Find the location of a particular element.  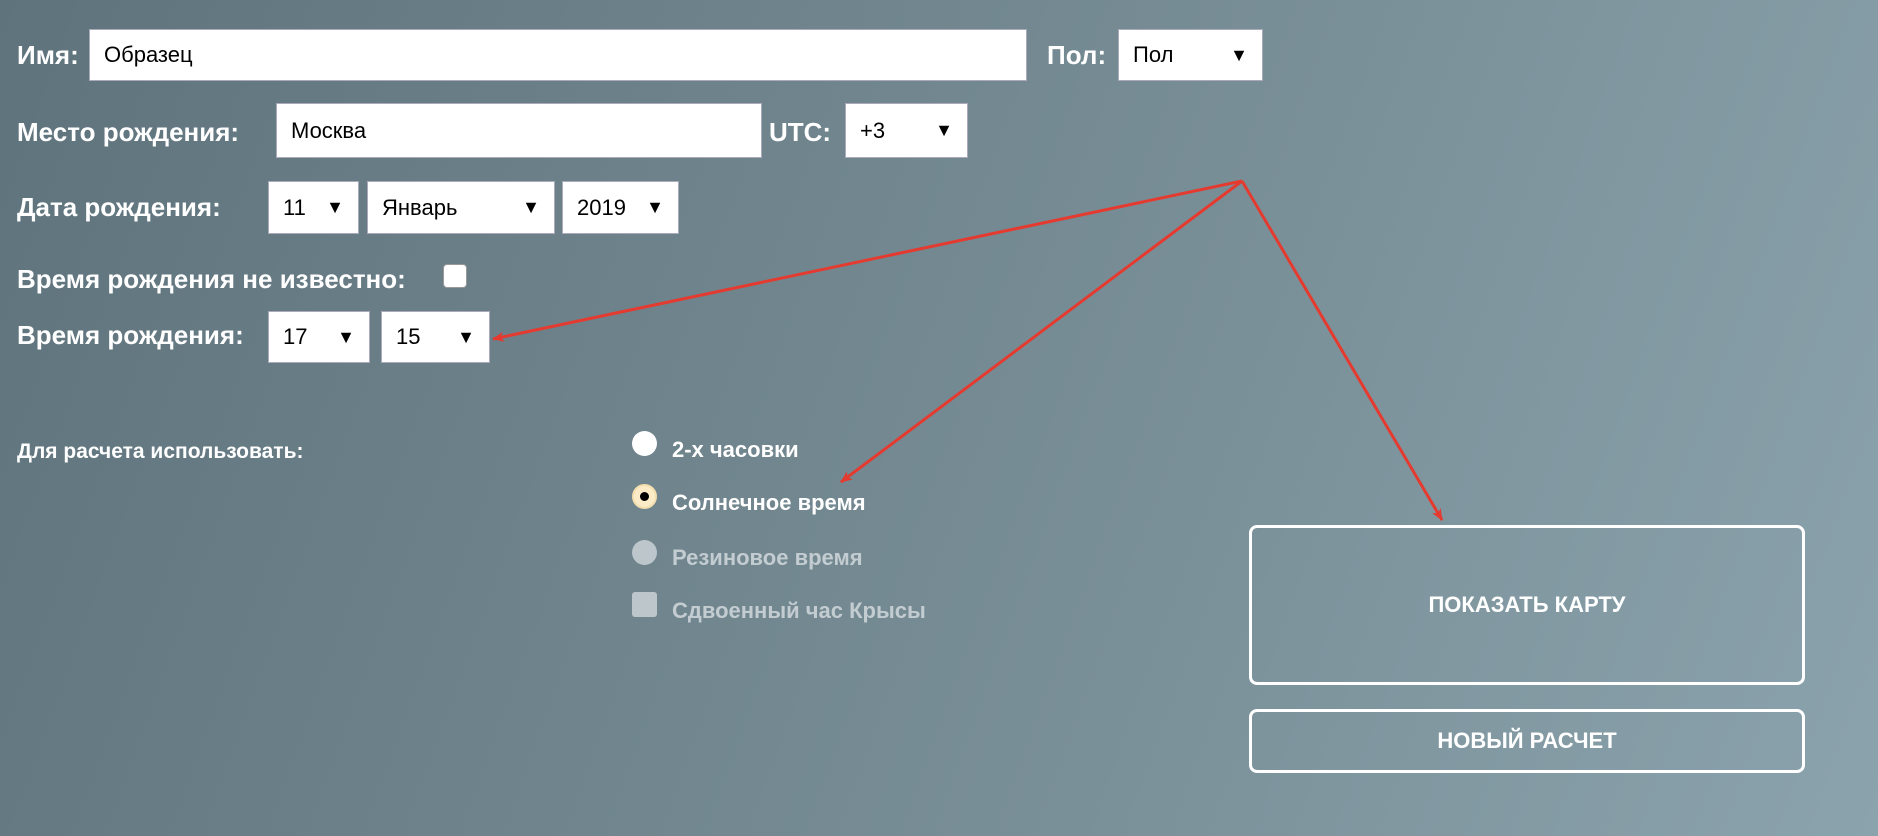

time-unknown-label: Время рождения не известно: is located at coordinates (211, 279).